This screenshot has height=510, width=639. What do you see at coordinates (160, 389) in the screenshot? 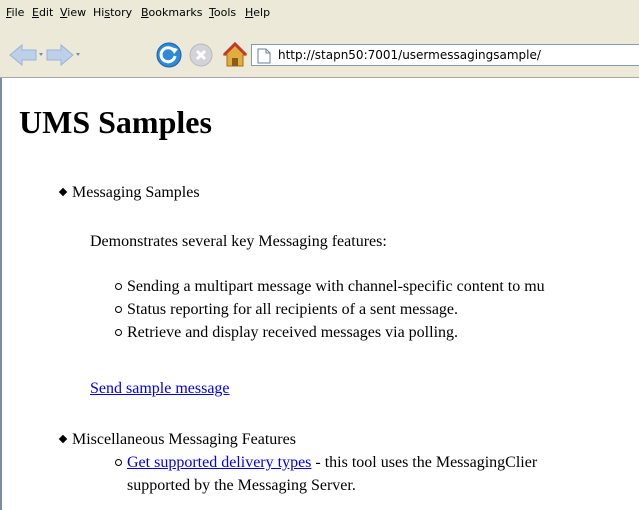
I see `send-sample-message-link: Send sample message` at bounding box center [160, 389].